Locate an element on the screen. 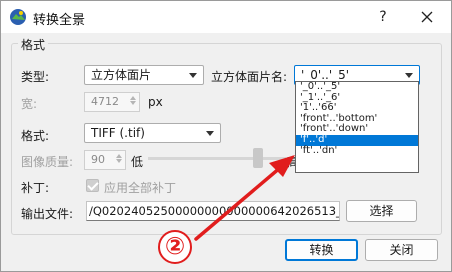 This screenshot has height=272, width=452. width-label: 宽: is located at coordinates (29, 104).